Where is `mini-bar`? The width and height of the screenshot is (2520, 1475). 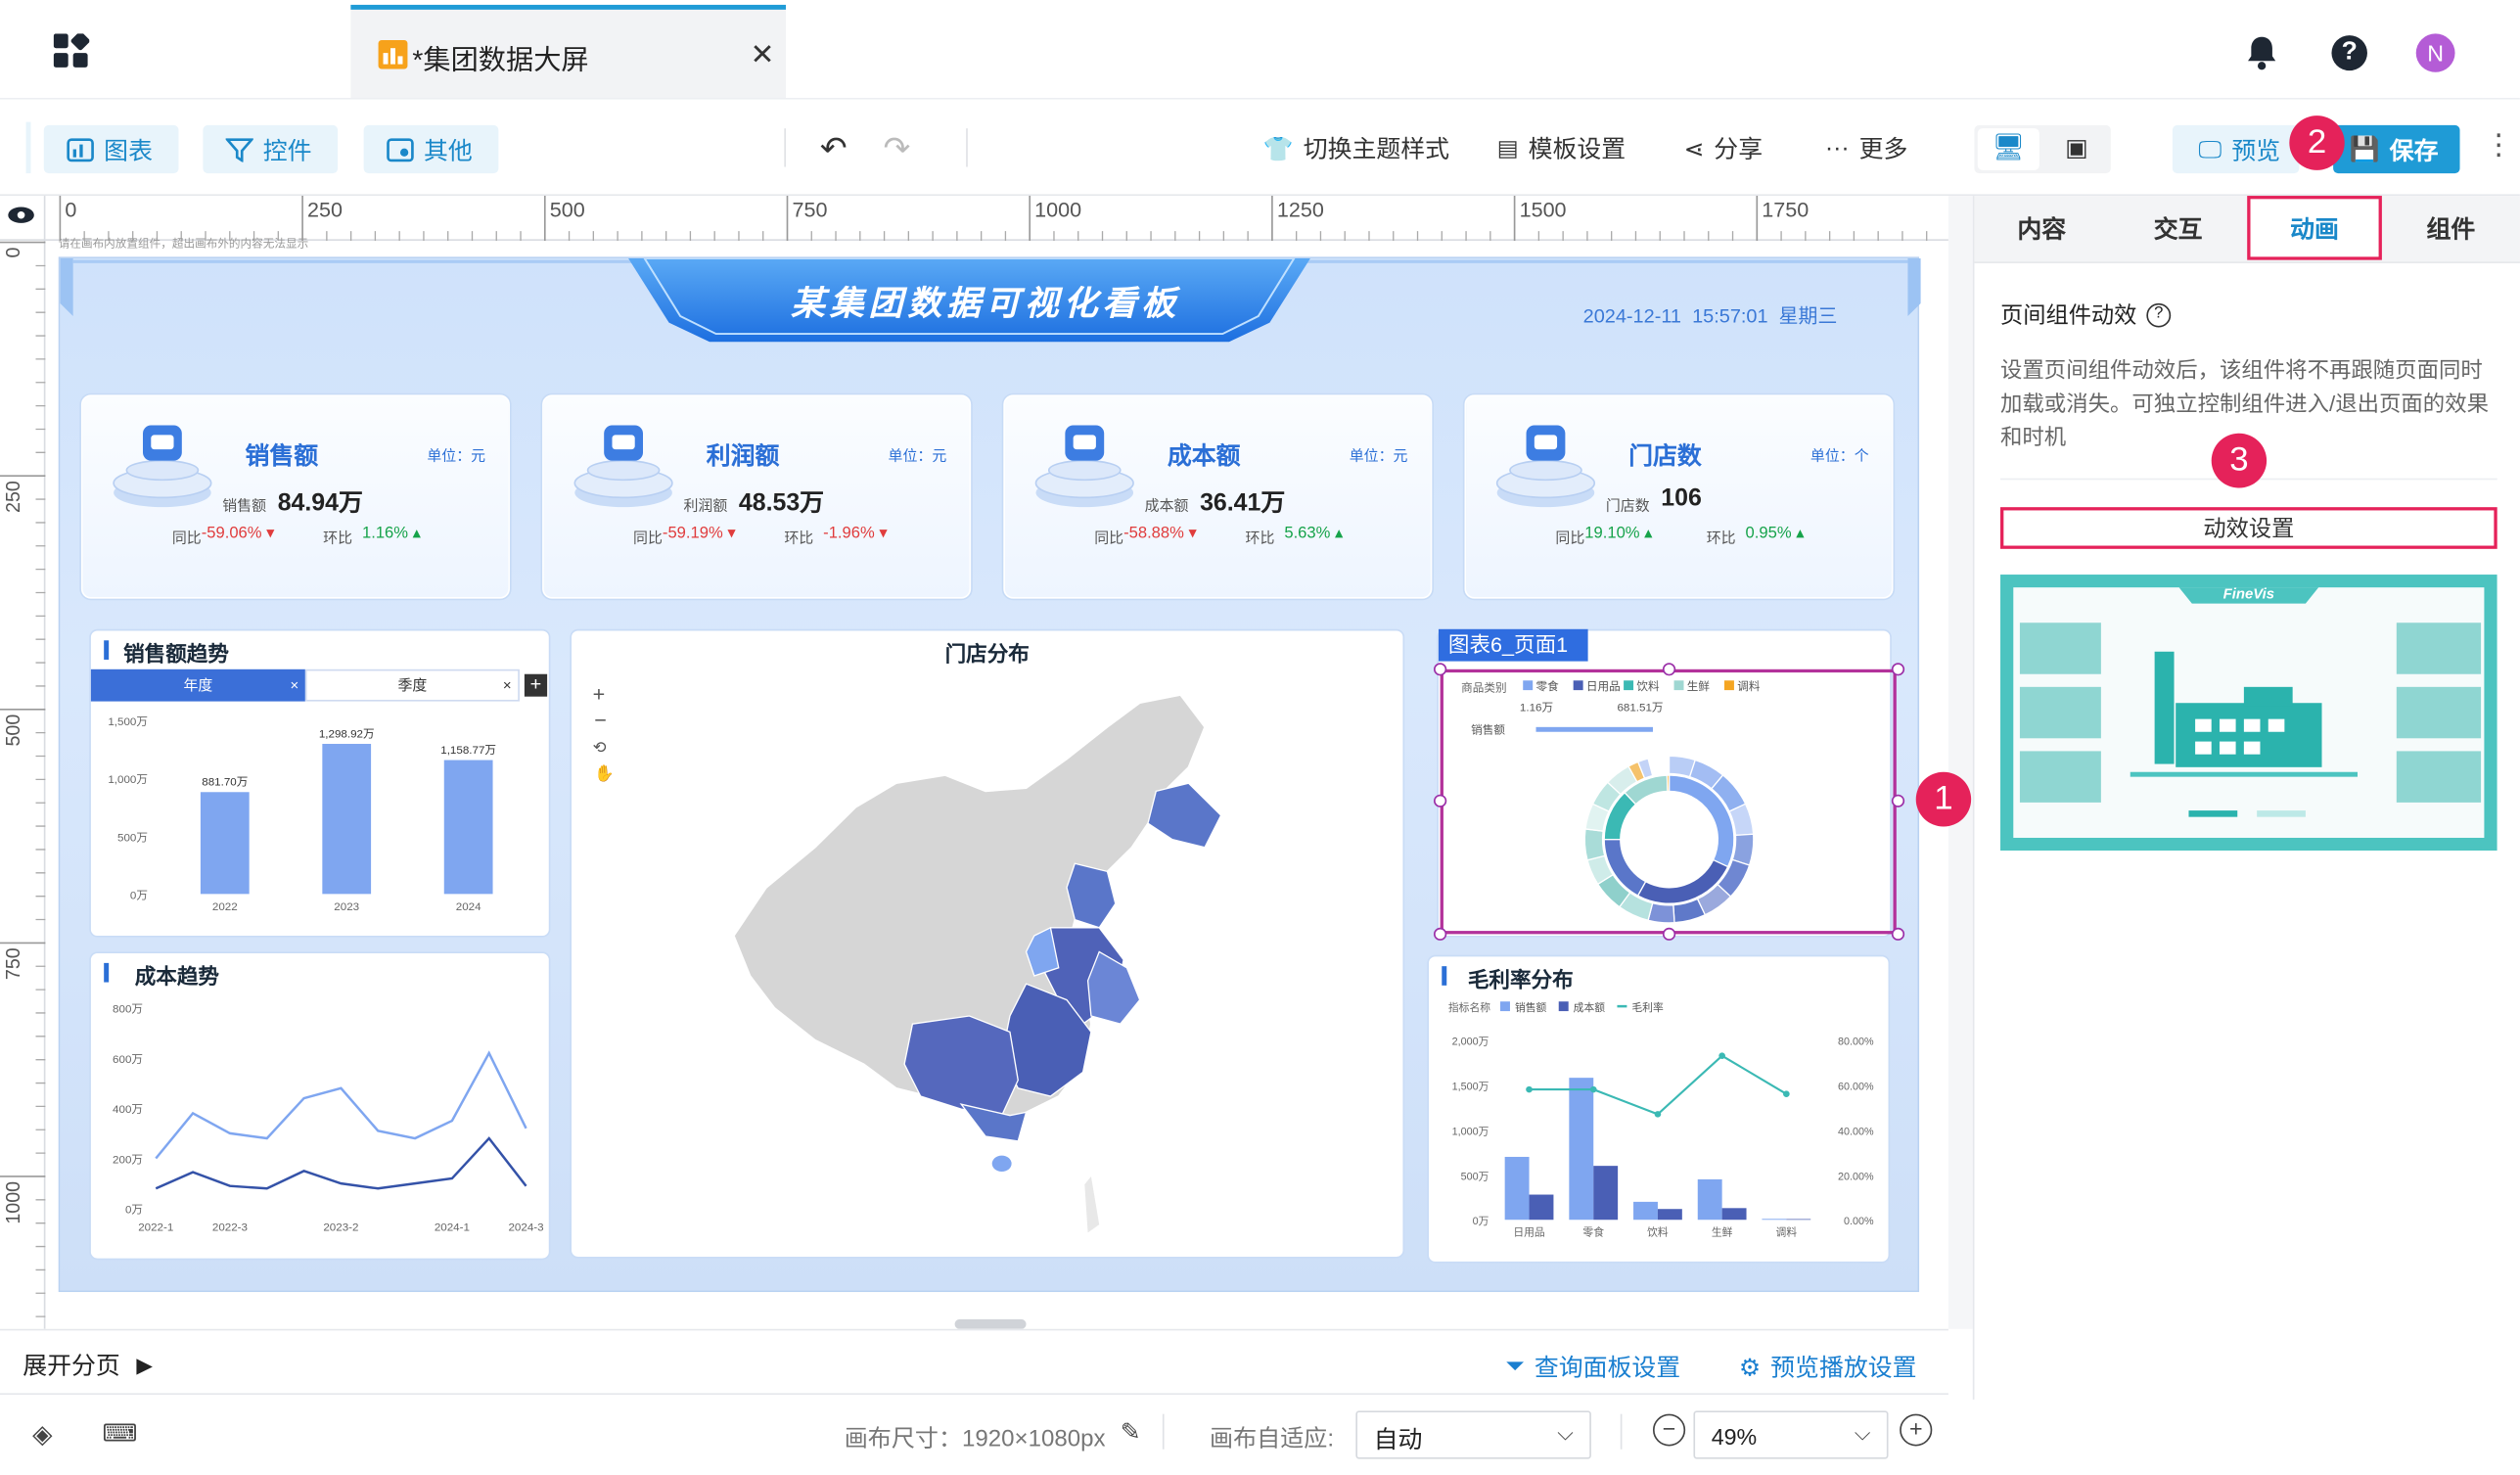 mini-bar is located at coordinates (1594, 729).